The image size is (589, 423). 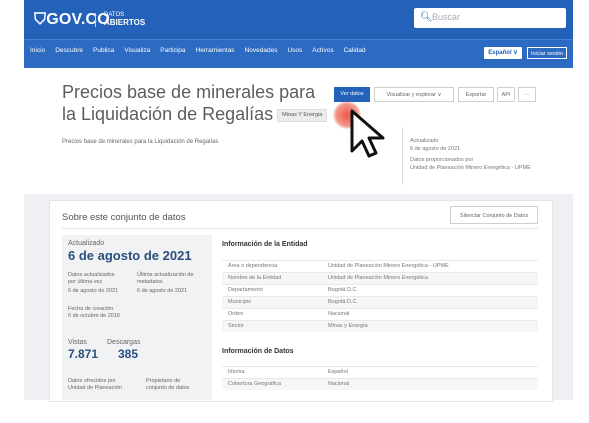 I want to click on row-label: Departamento, so click(x=245, y=290).